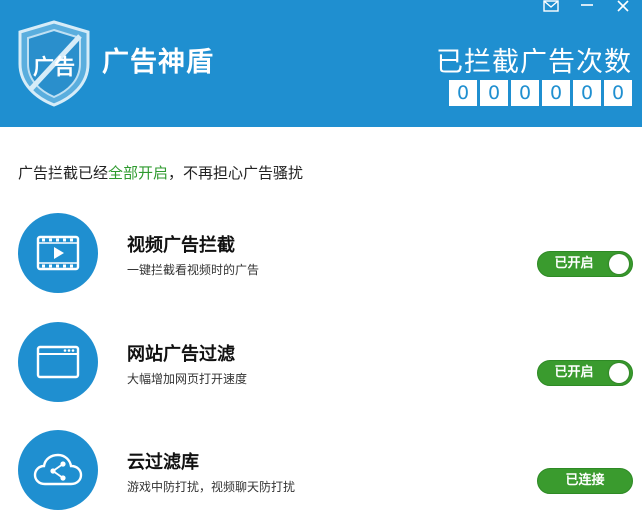 The image size is (642, 510). I want to click on minimize-icon, so click(587, 7).